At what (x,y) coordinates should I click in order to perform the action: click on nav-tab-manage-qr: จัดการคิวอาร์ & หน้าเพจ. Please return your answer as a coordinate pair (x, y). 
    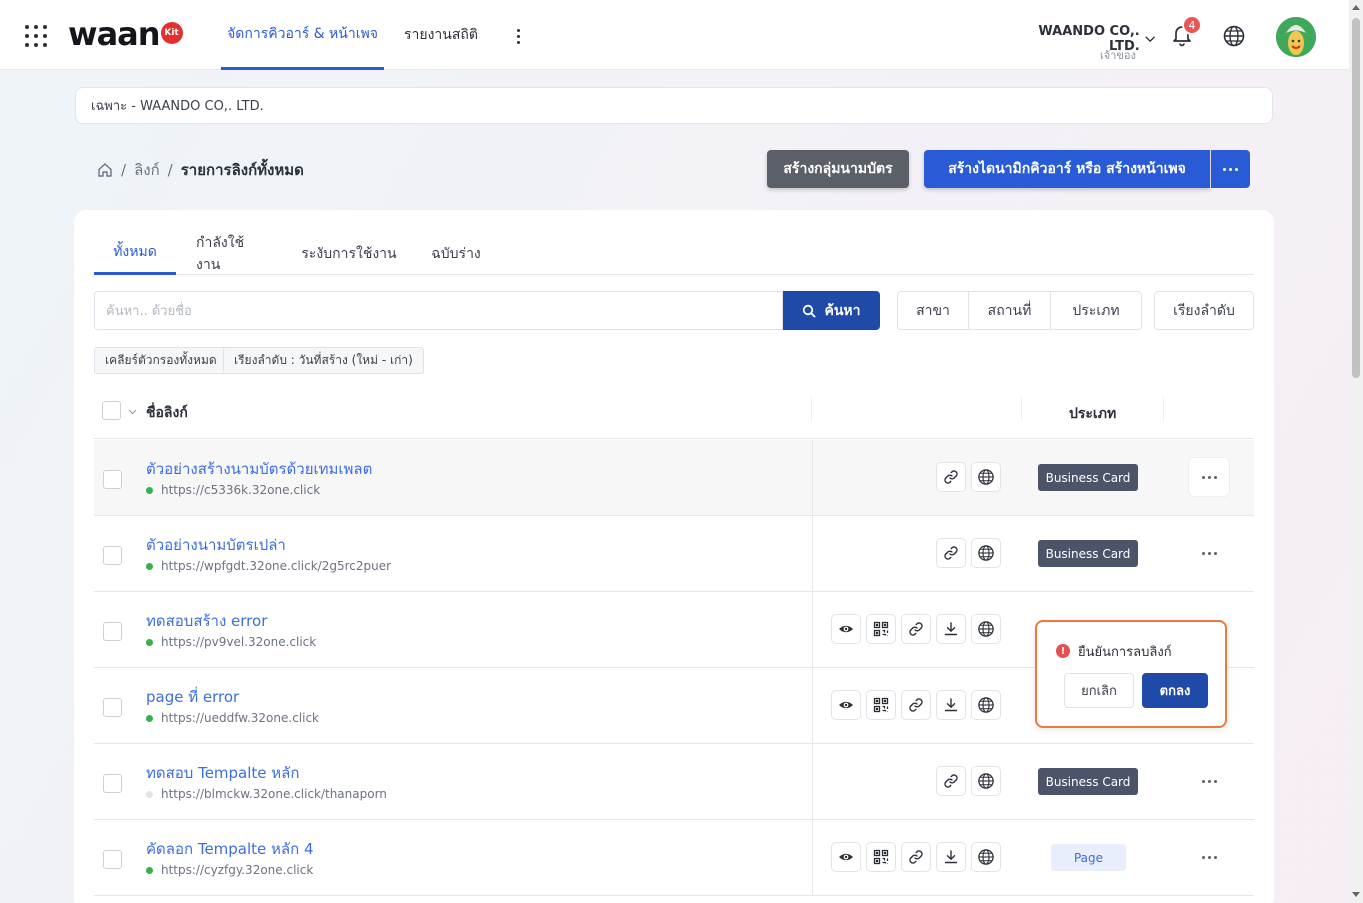
    Looking at the image, I should click on (302, 35).